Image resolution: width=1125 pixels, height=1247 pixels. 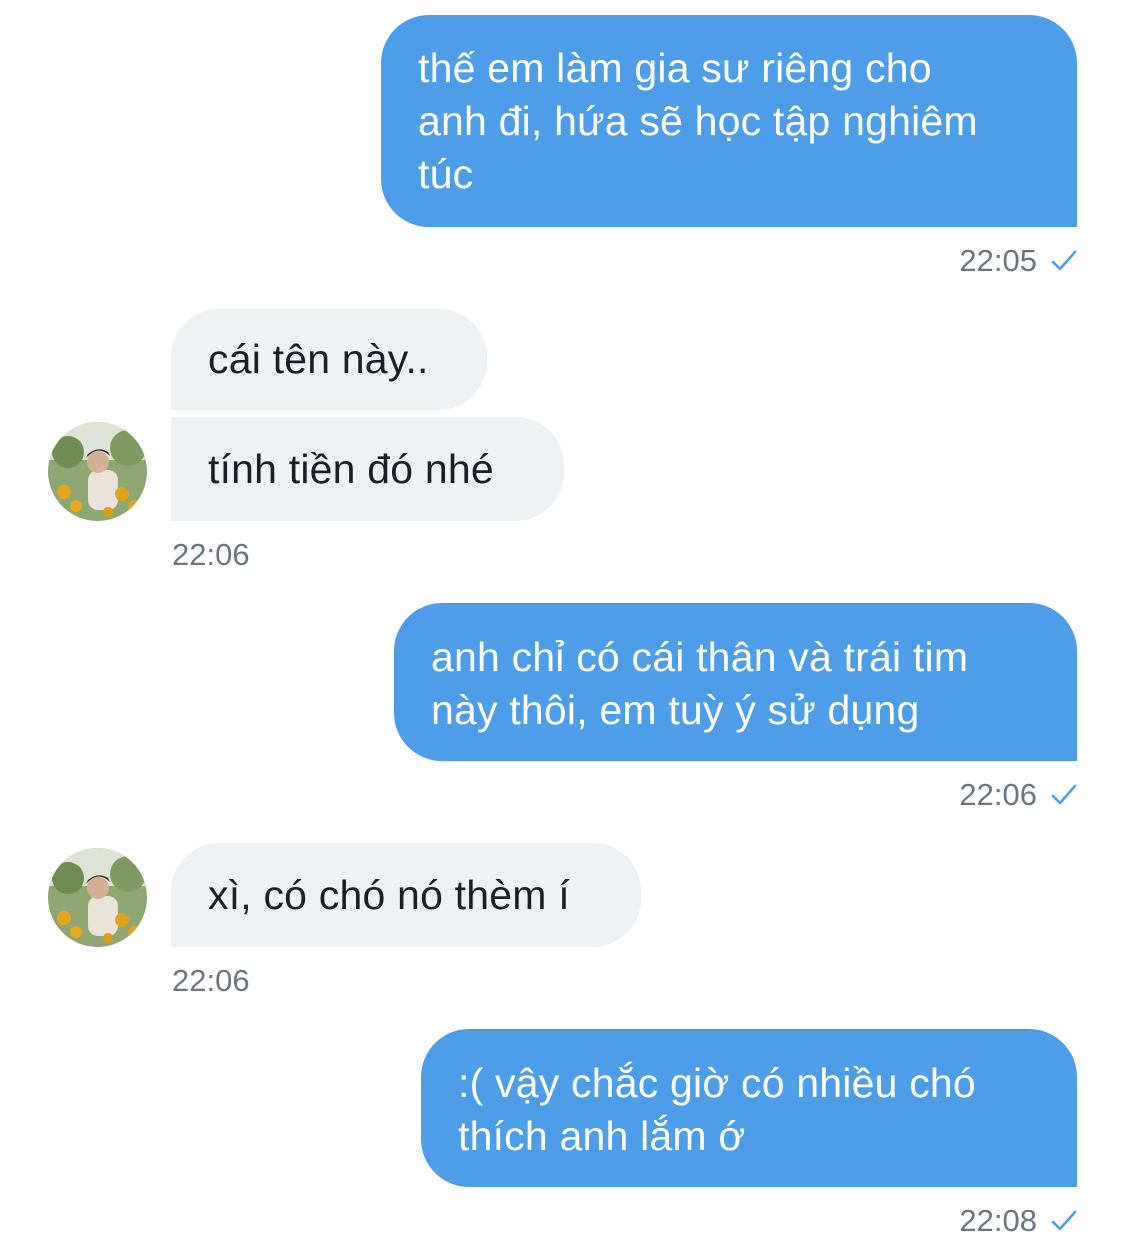 What do you see at coordinates (717, 1083) in the screenshot?
I see `message-line: :( vậy chắc giờ có nhiều chó` at bounding box center [717, 1083].